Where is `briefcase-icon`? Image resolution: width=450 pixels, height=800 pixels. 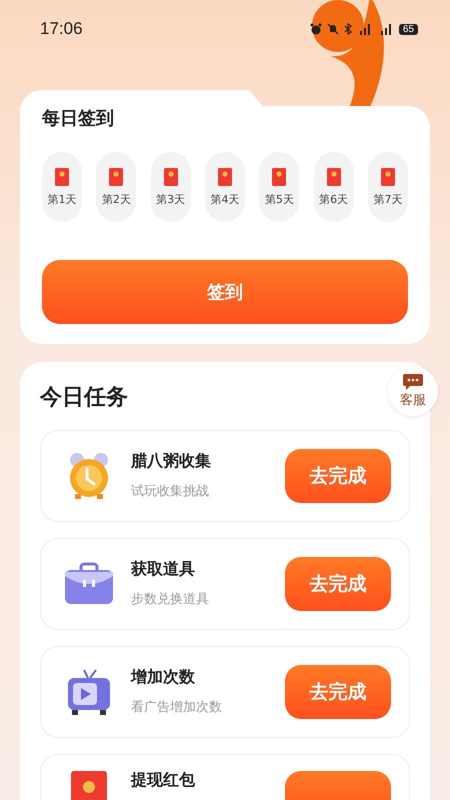 briefcase-icon is located at coordinates (89, 584).